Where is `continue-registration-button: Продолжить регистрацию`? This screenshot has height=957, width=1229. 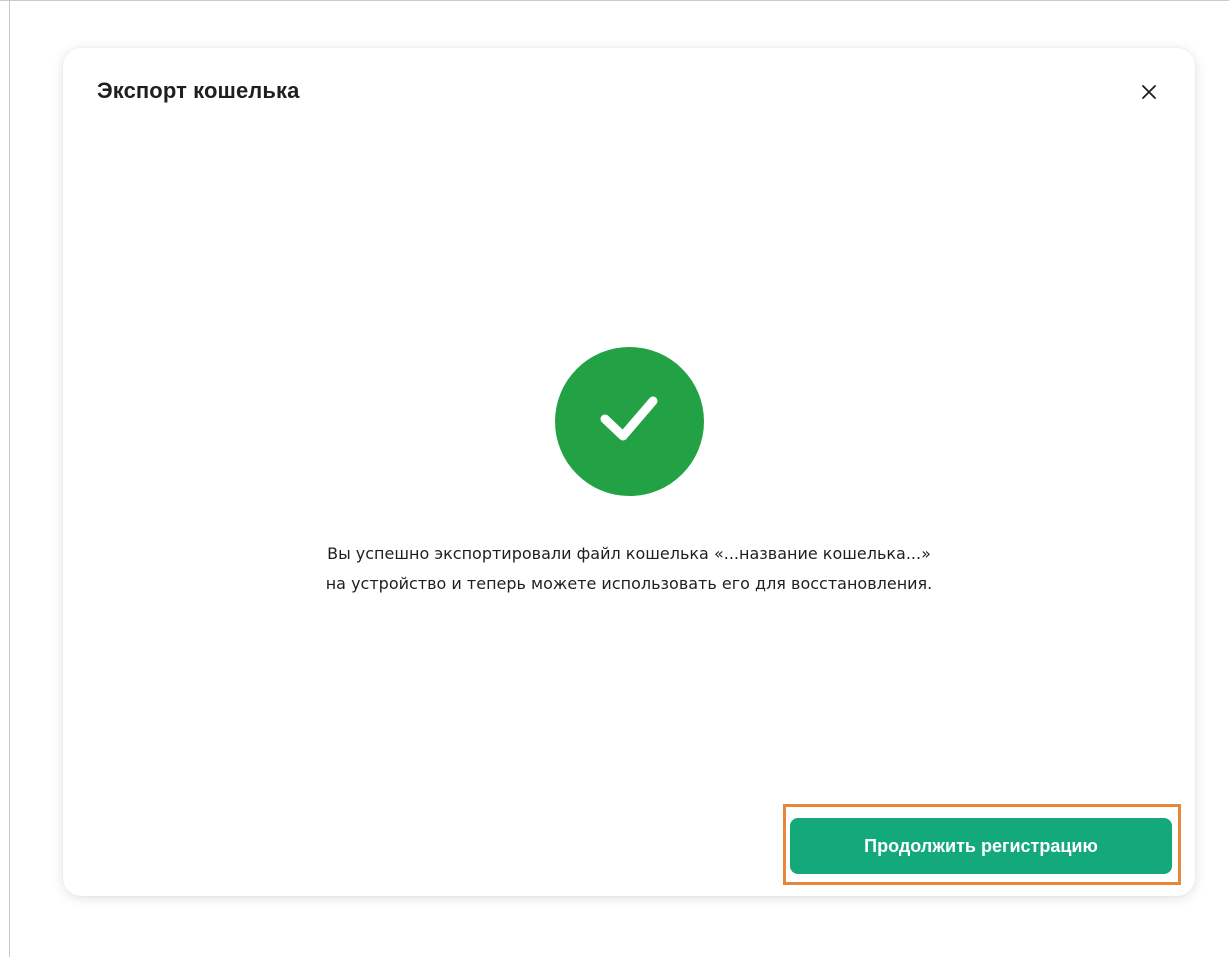
continue-registration-button: Продолжить регистрацию is located at coordinates (981, 846).